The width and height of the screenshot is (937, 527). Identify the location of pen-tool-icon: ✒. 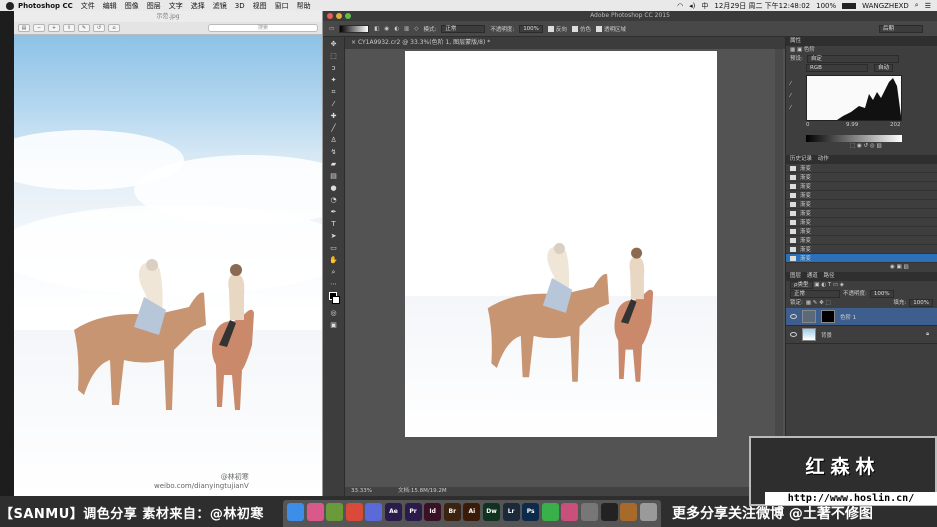
(334, 212).